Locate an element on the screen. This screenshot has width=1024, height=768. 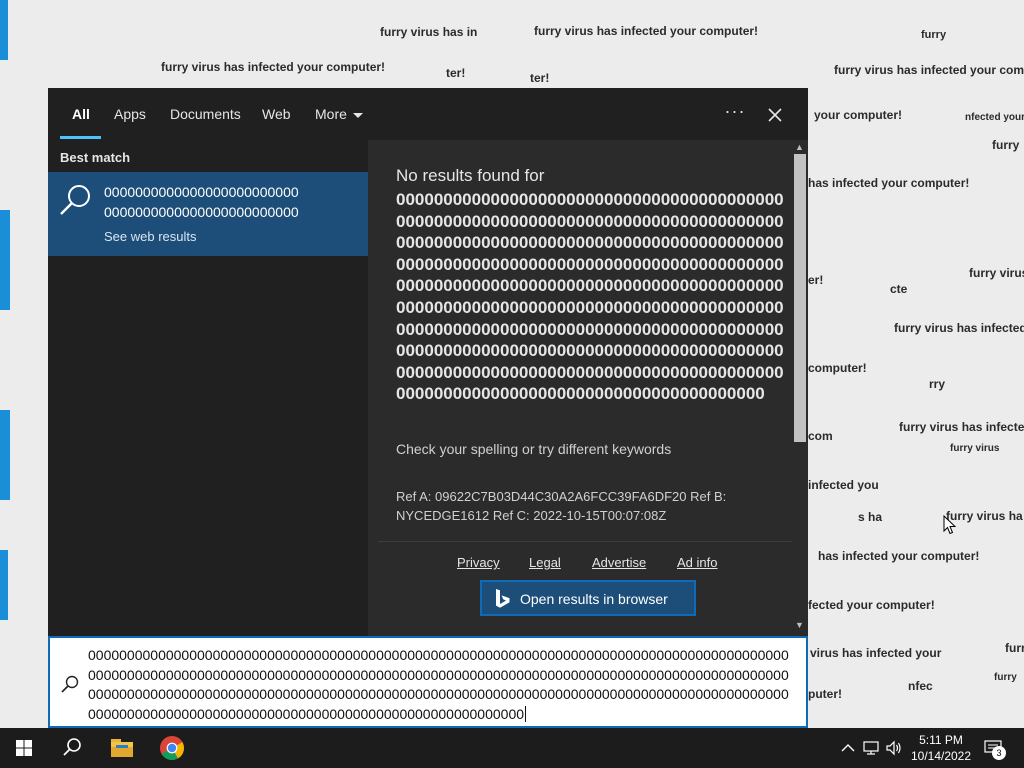
best-match-title-line1: 0000000000000000000000000 is located at coordinates (201, 192).